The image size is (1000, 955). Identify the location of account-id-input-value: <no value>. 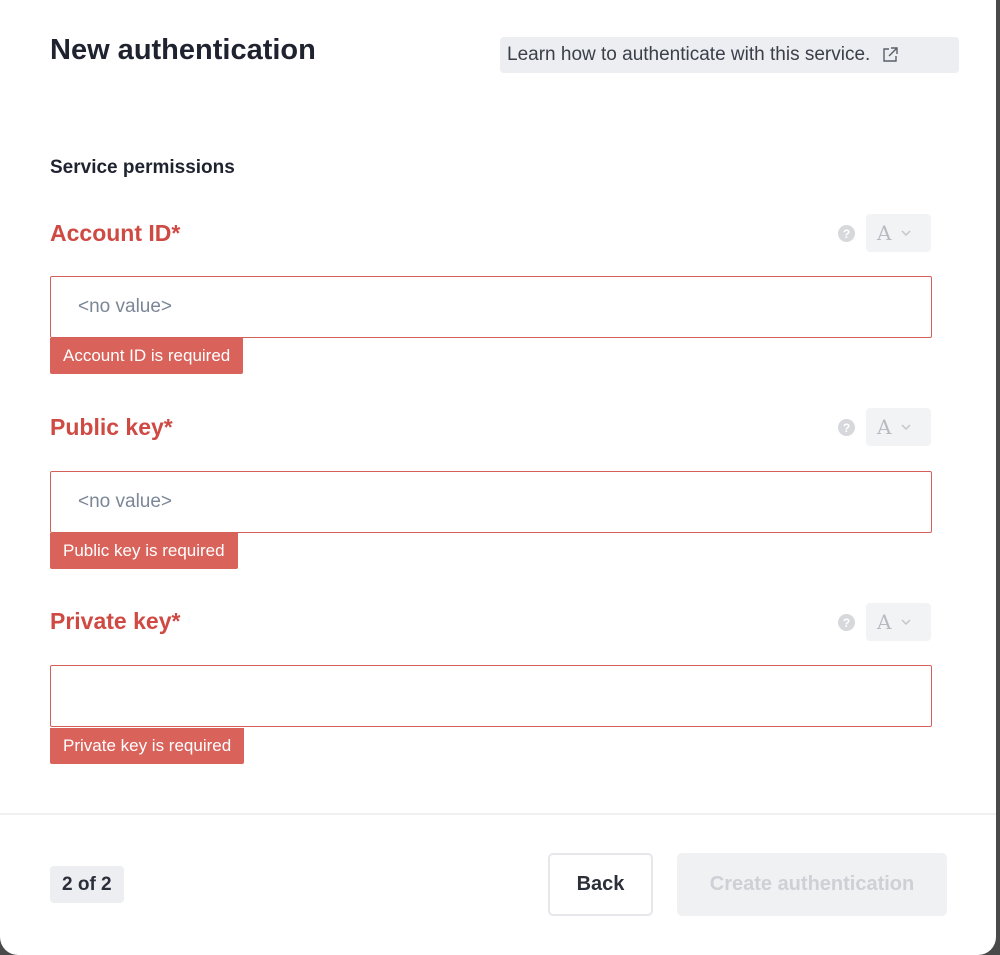
(125, 306).